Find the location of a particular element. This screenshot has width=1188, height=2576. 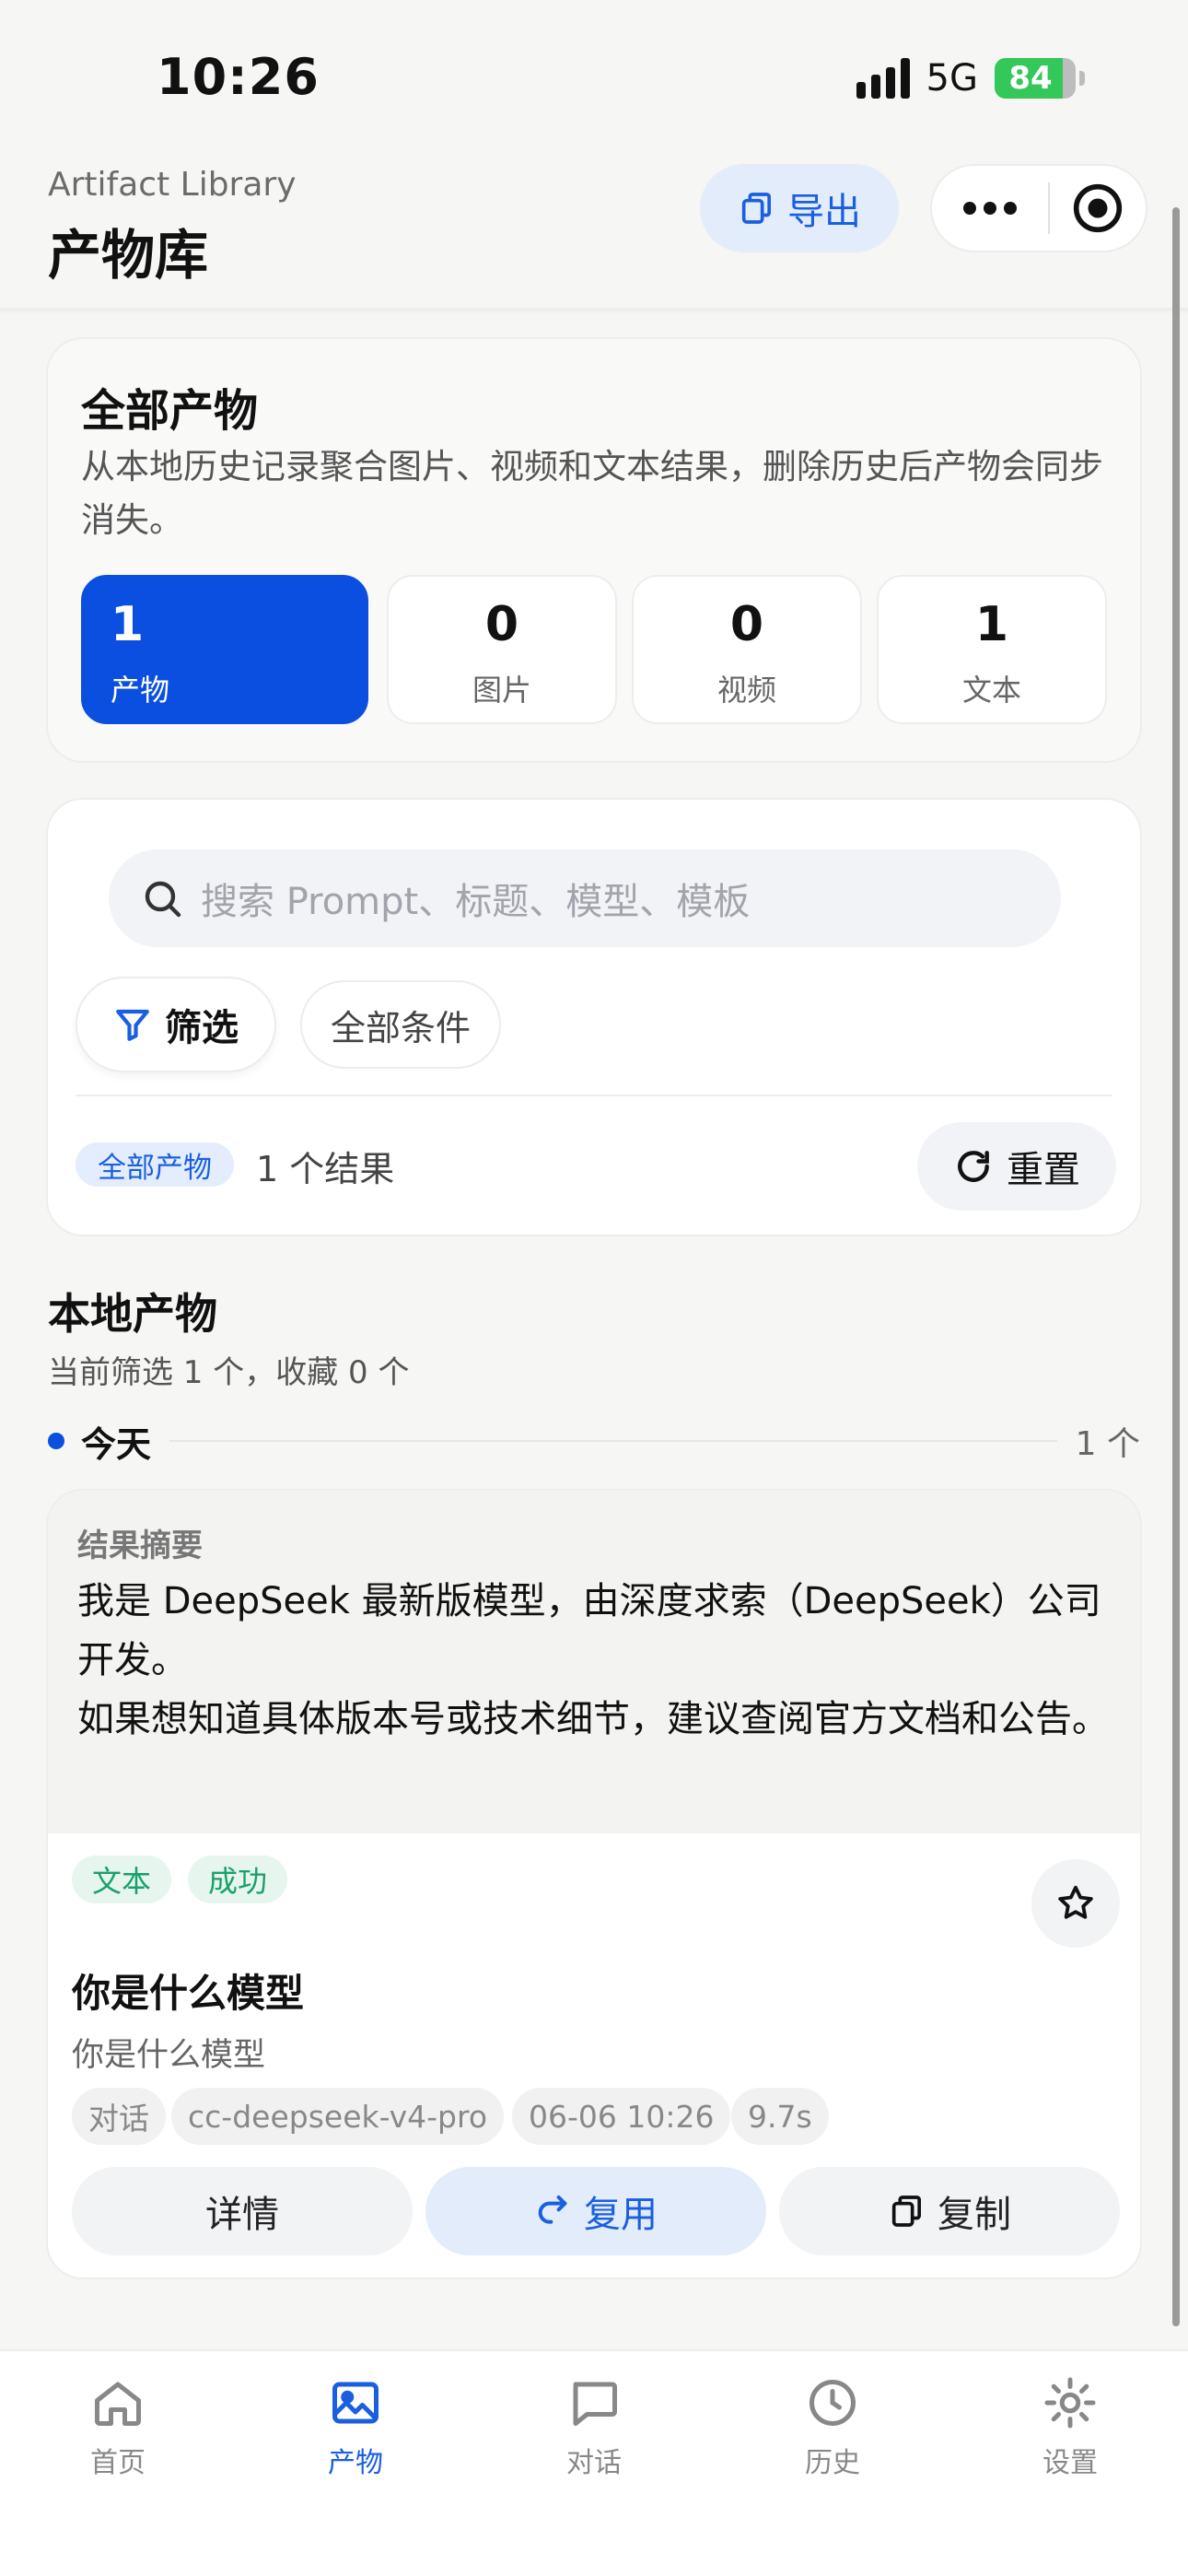

battery-percent: 84 is located at coordinates (1030, 78).